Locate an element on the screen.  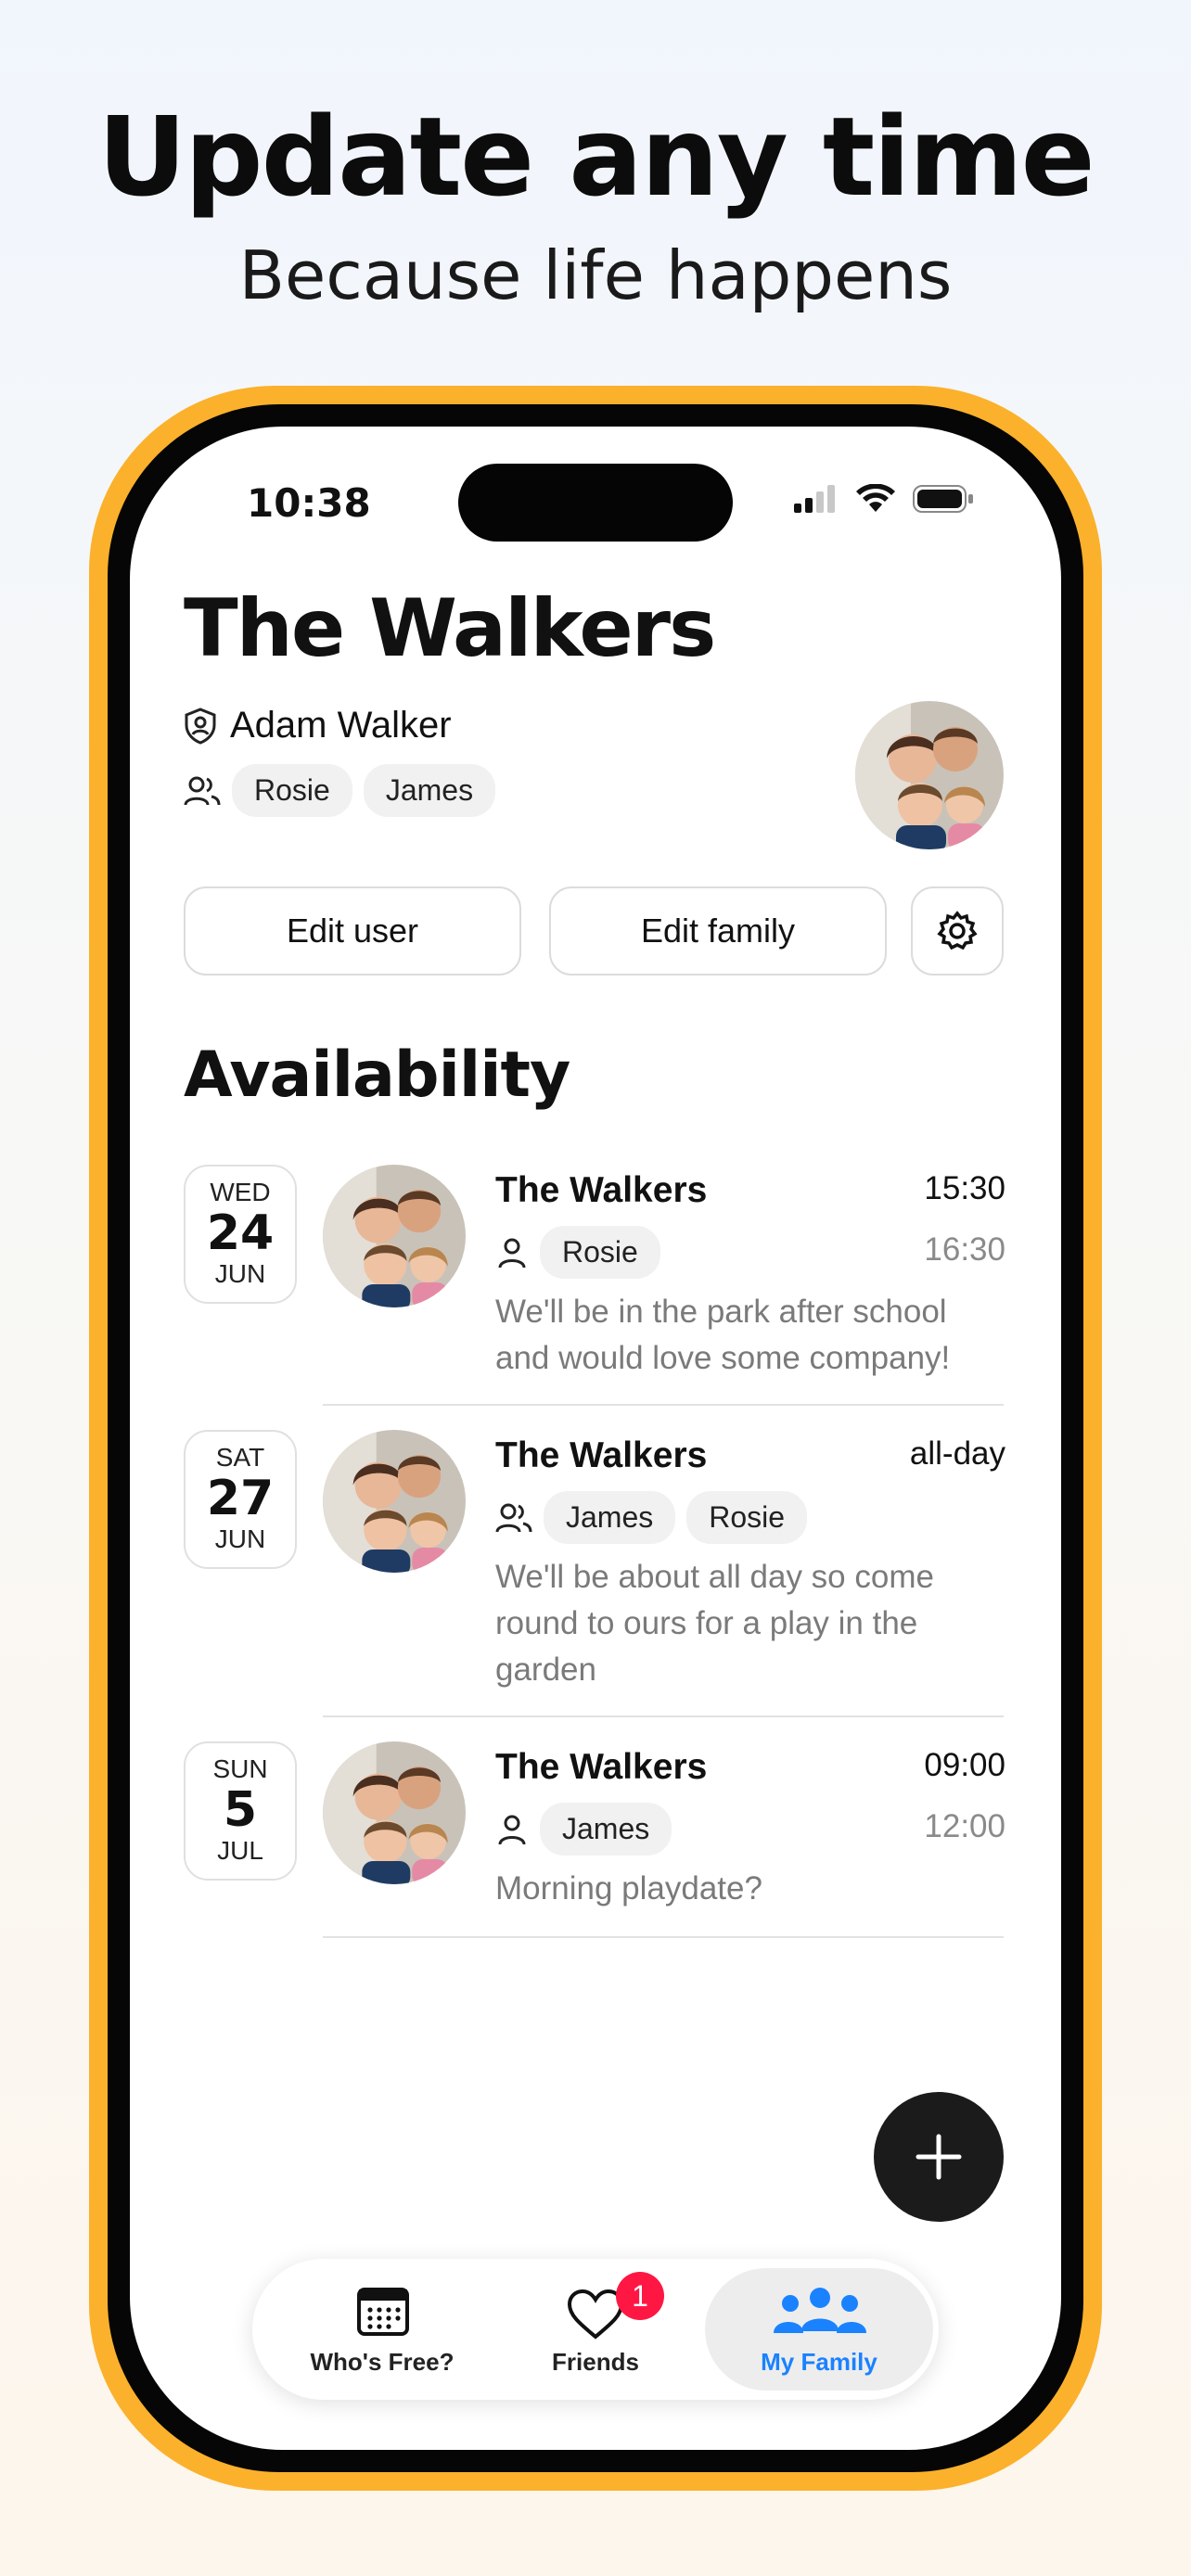
date-day: 24 is located at coordinates (240, 1233).